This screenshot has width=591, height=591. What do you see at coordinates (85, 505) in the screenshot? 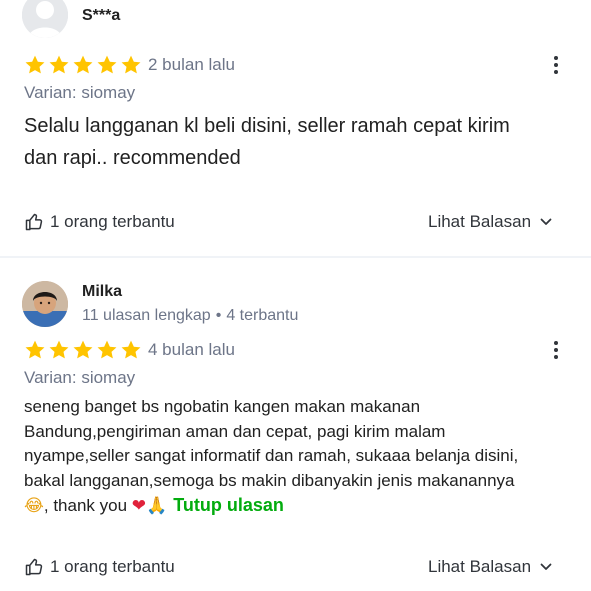
I see `review-text-tail: , thank you` at bounding box center [85, 505].